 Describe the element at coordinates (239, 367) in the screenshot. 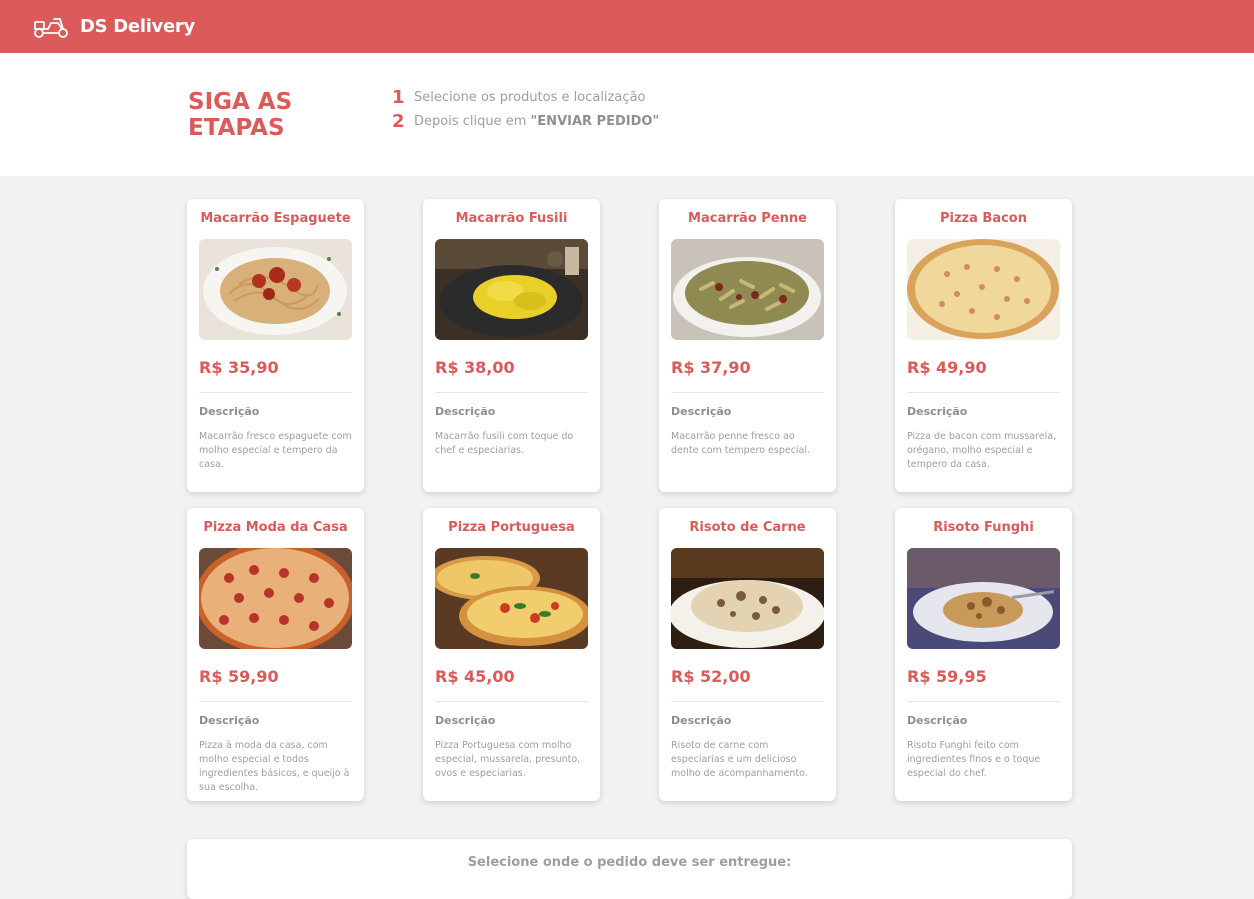

I see `product-price: R$ 35,90` at that location.